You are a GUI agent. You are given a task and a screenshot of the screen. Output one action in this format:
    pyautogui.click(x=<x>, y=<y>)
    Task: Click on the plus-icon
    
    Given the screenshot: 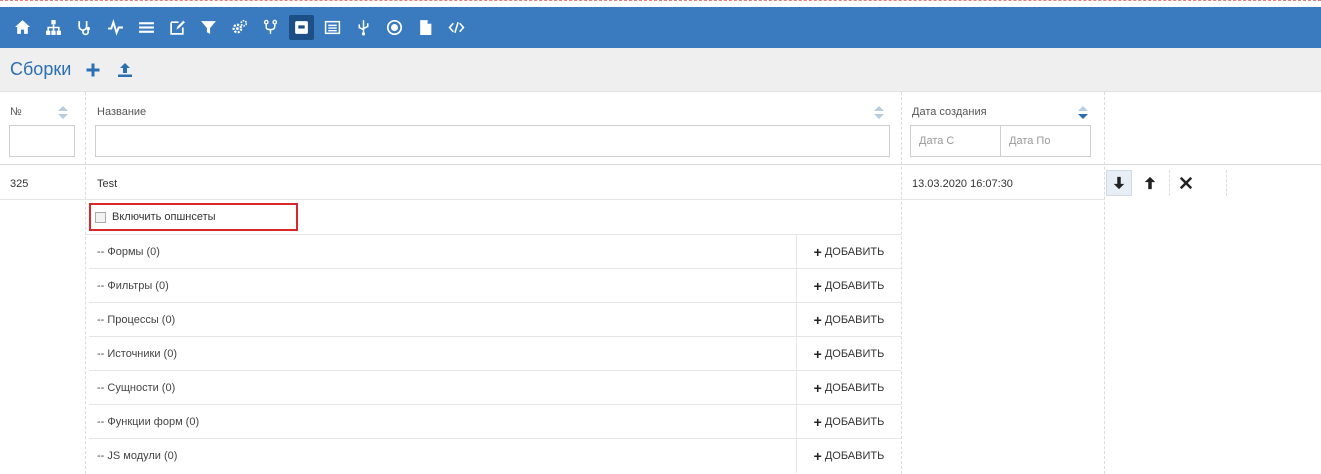 What is the action you would take?
    pyautogui.click(x=93, y=70)
    